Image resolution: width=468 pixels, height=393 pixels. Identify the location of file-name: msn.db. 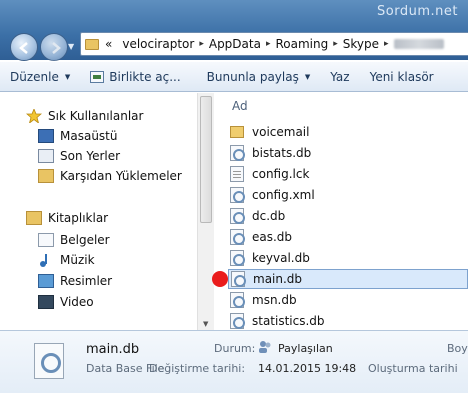
(274, 300).